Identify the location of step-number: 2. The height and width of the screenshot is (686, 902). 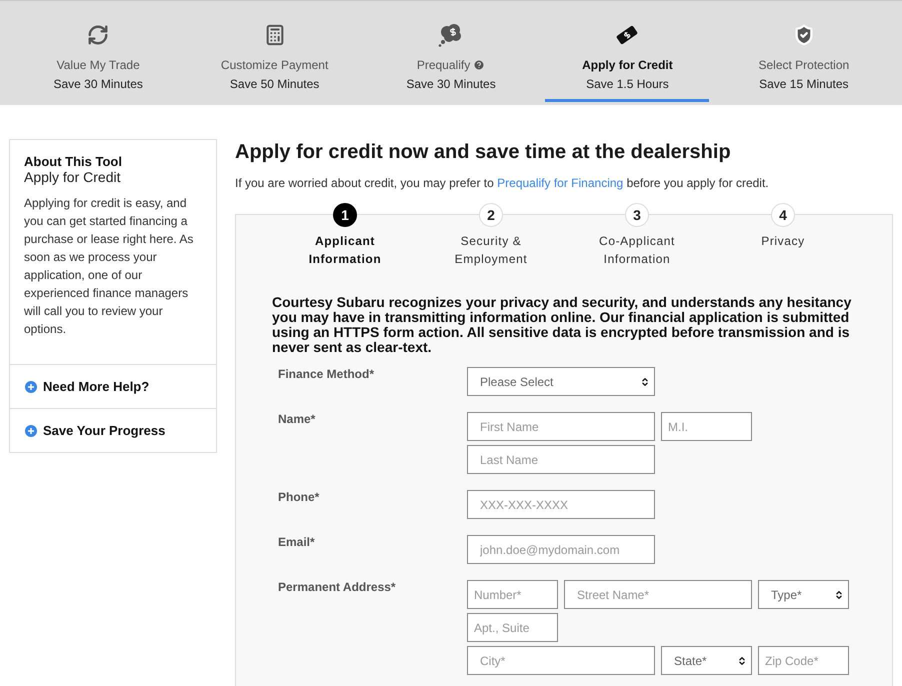
(491, 215).